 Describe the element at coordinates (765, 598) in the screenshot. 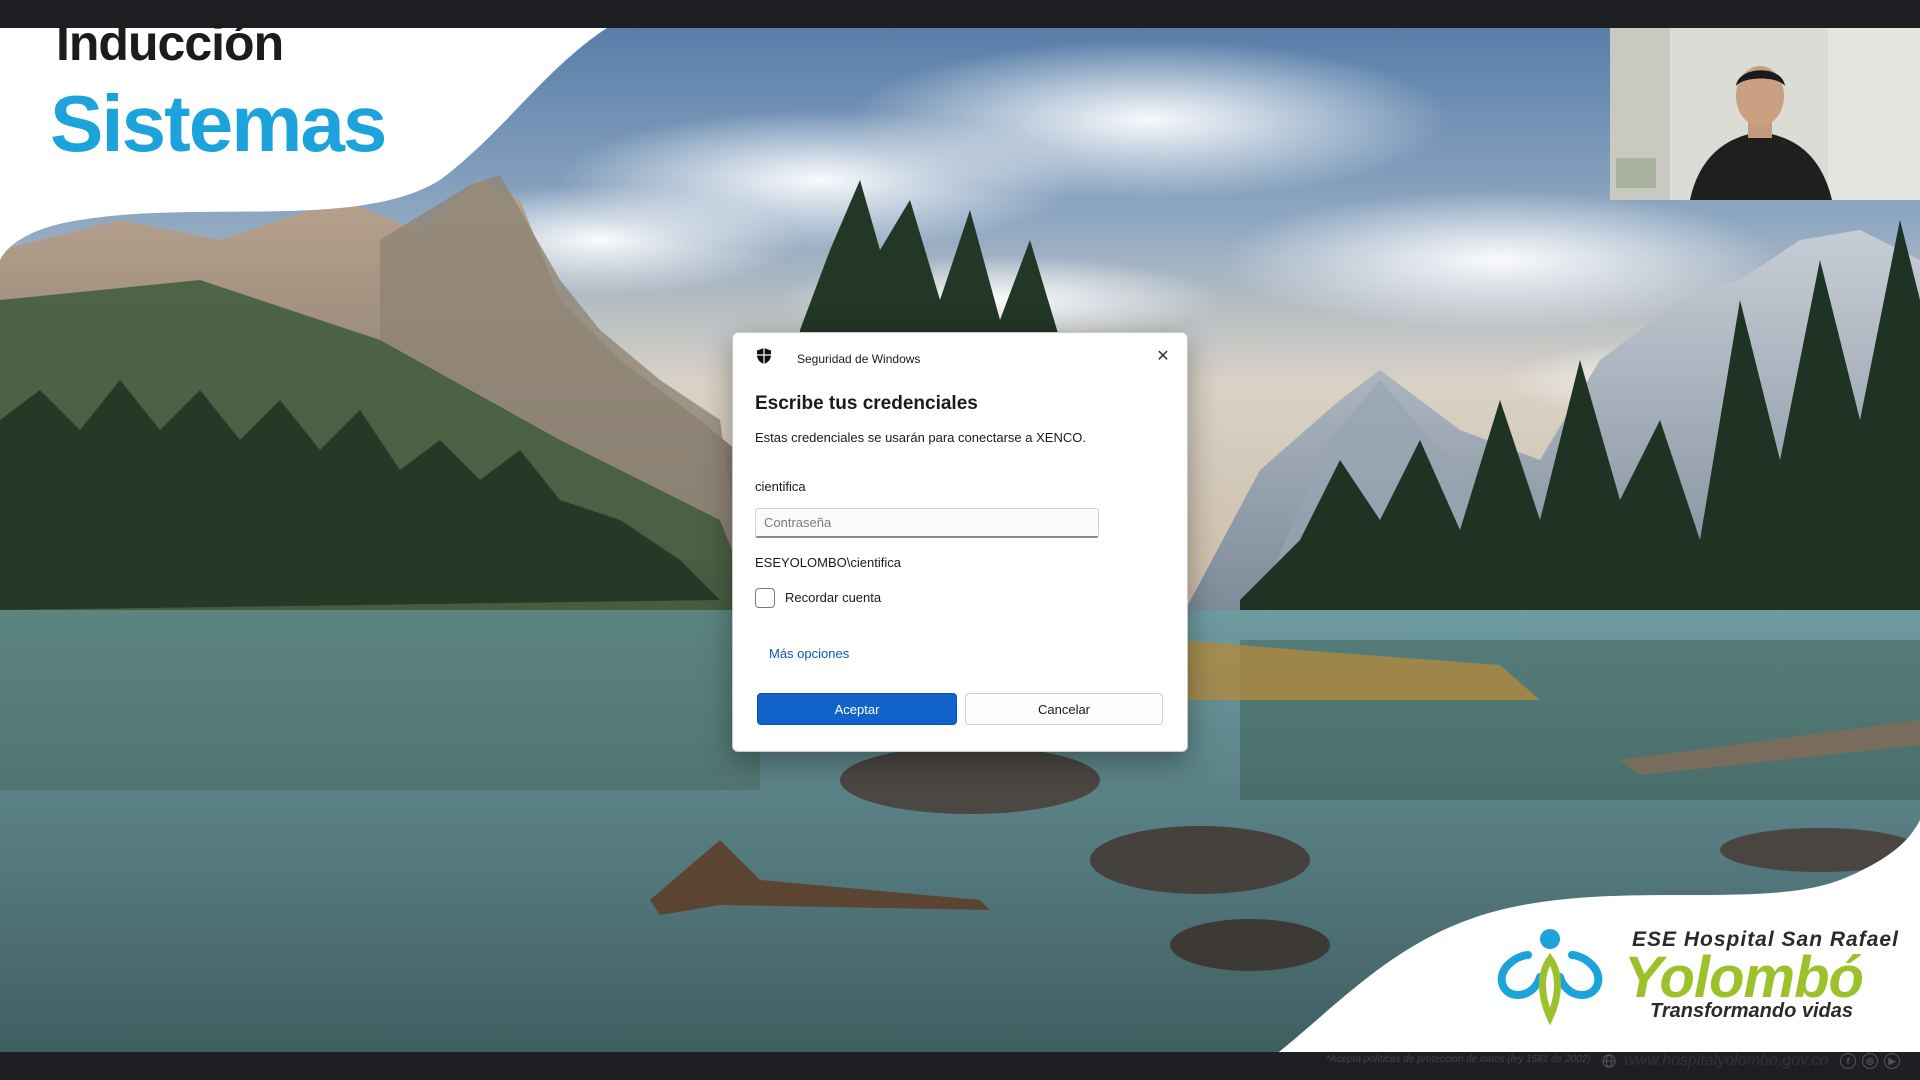

I see `remember-account-checkbox` at that location.